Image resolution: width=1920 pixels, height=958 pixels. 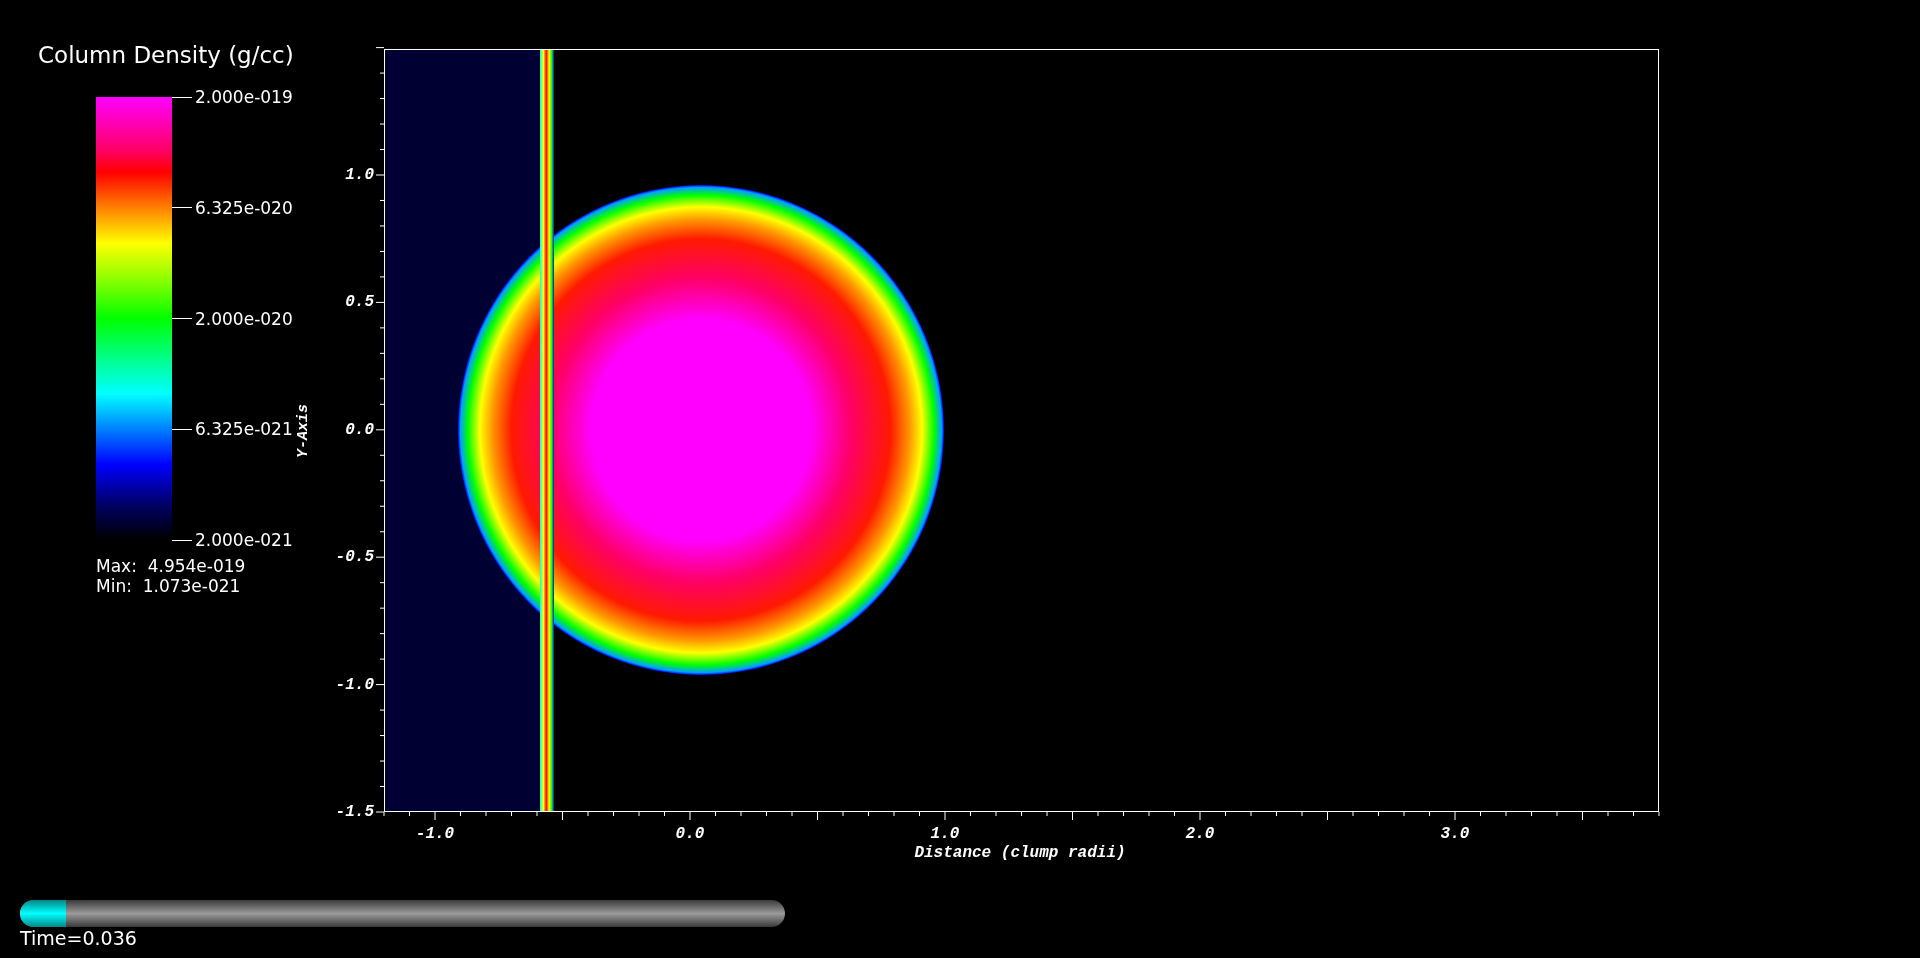 I want to click on legend-label: 2.000e-021, so click(x=244, y=540).